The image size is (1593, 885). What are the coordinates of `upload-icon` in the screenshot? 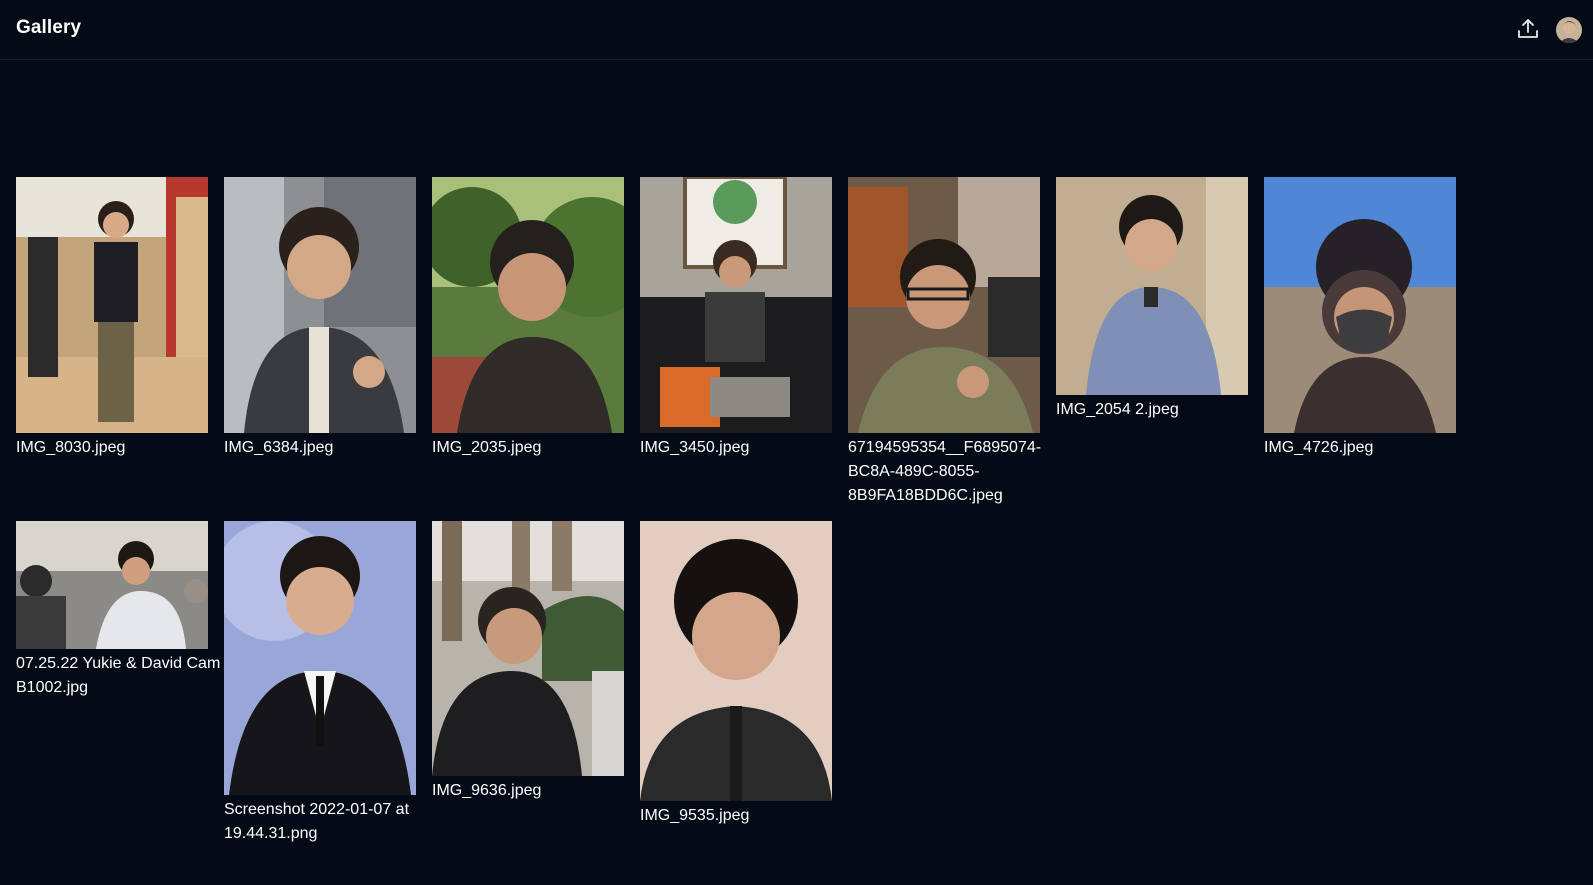 It's located at (1528, 28).